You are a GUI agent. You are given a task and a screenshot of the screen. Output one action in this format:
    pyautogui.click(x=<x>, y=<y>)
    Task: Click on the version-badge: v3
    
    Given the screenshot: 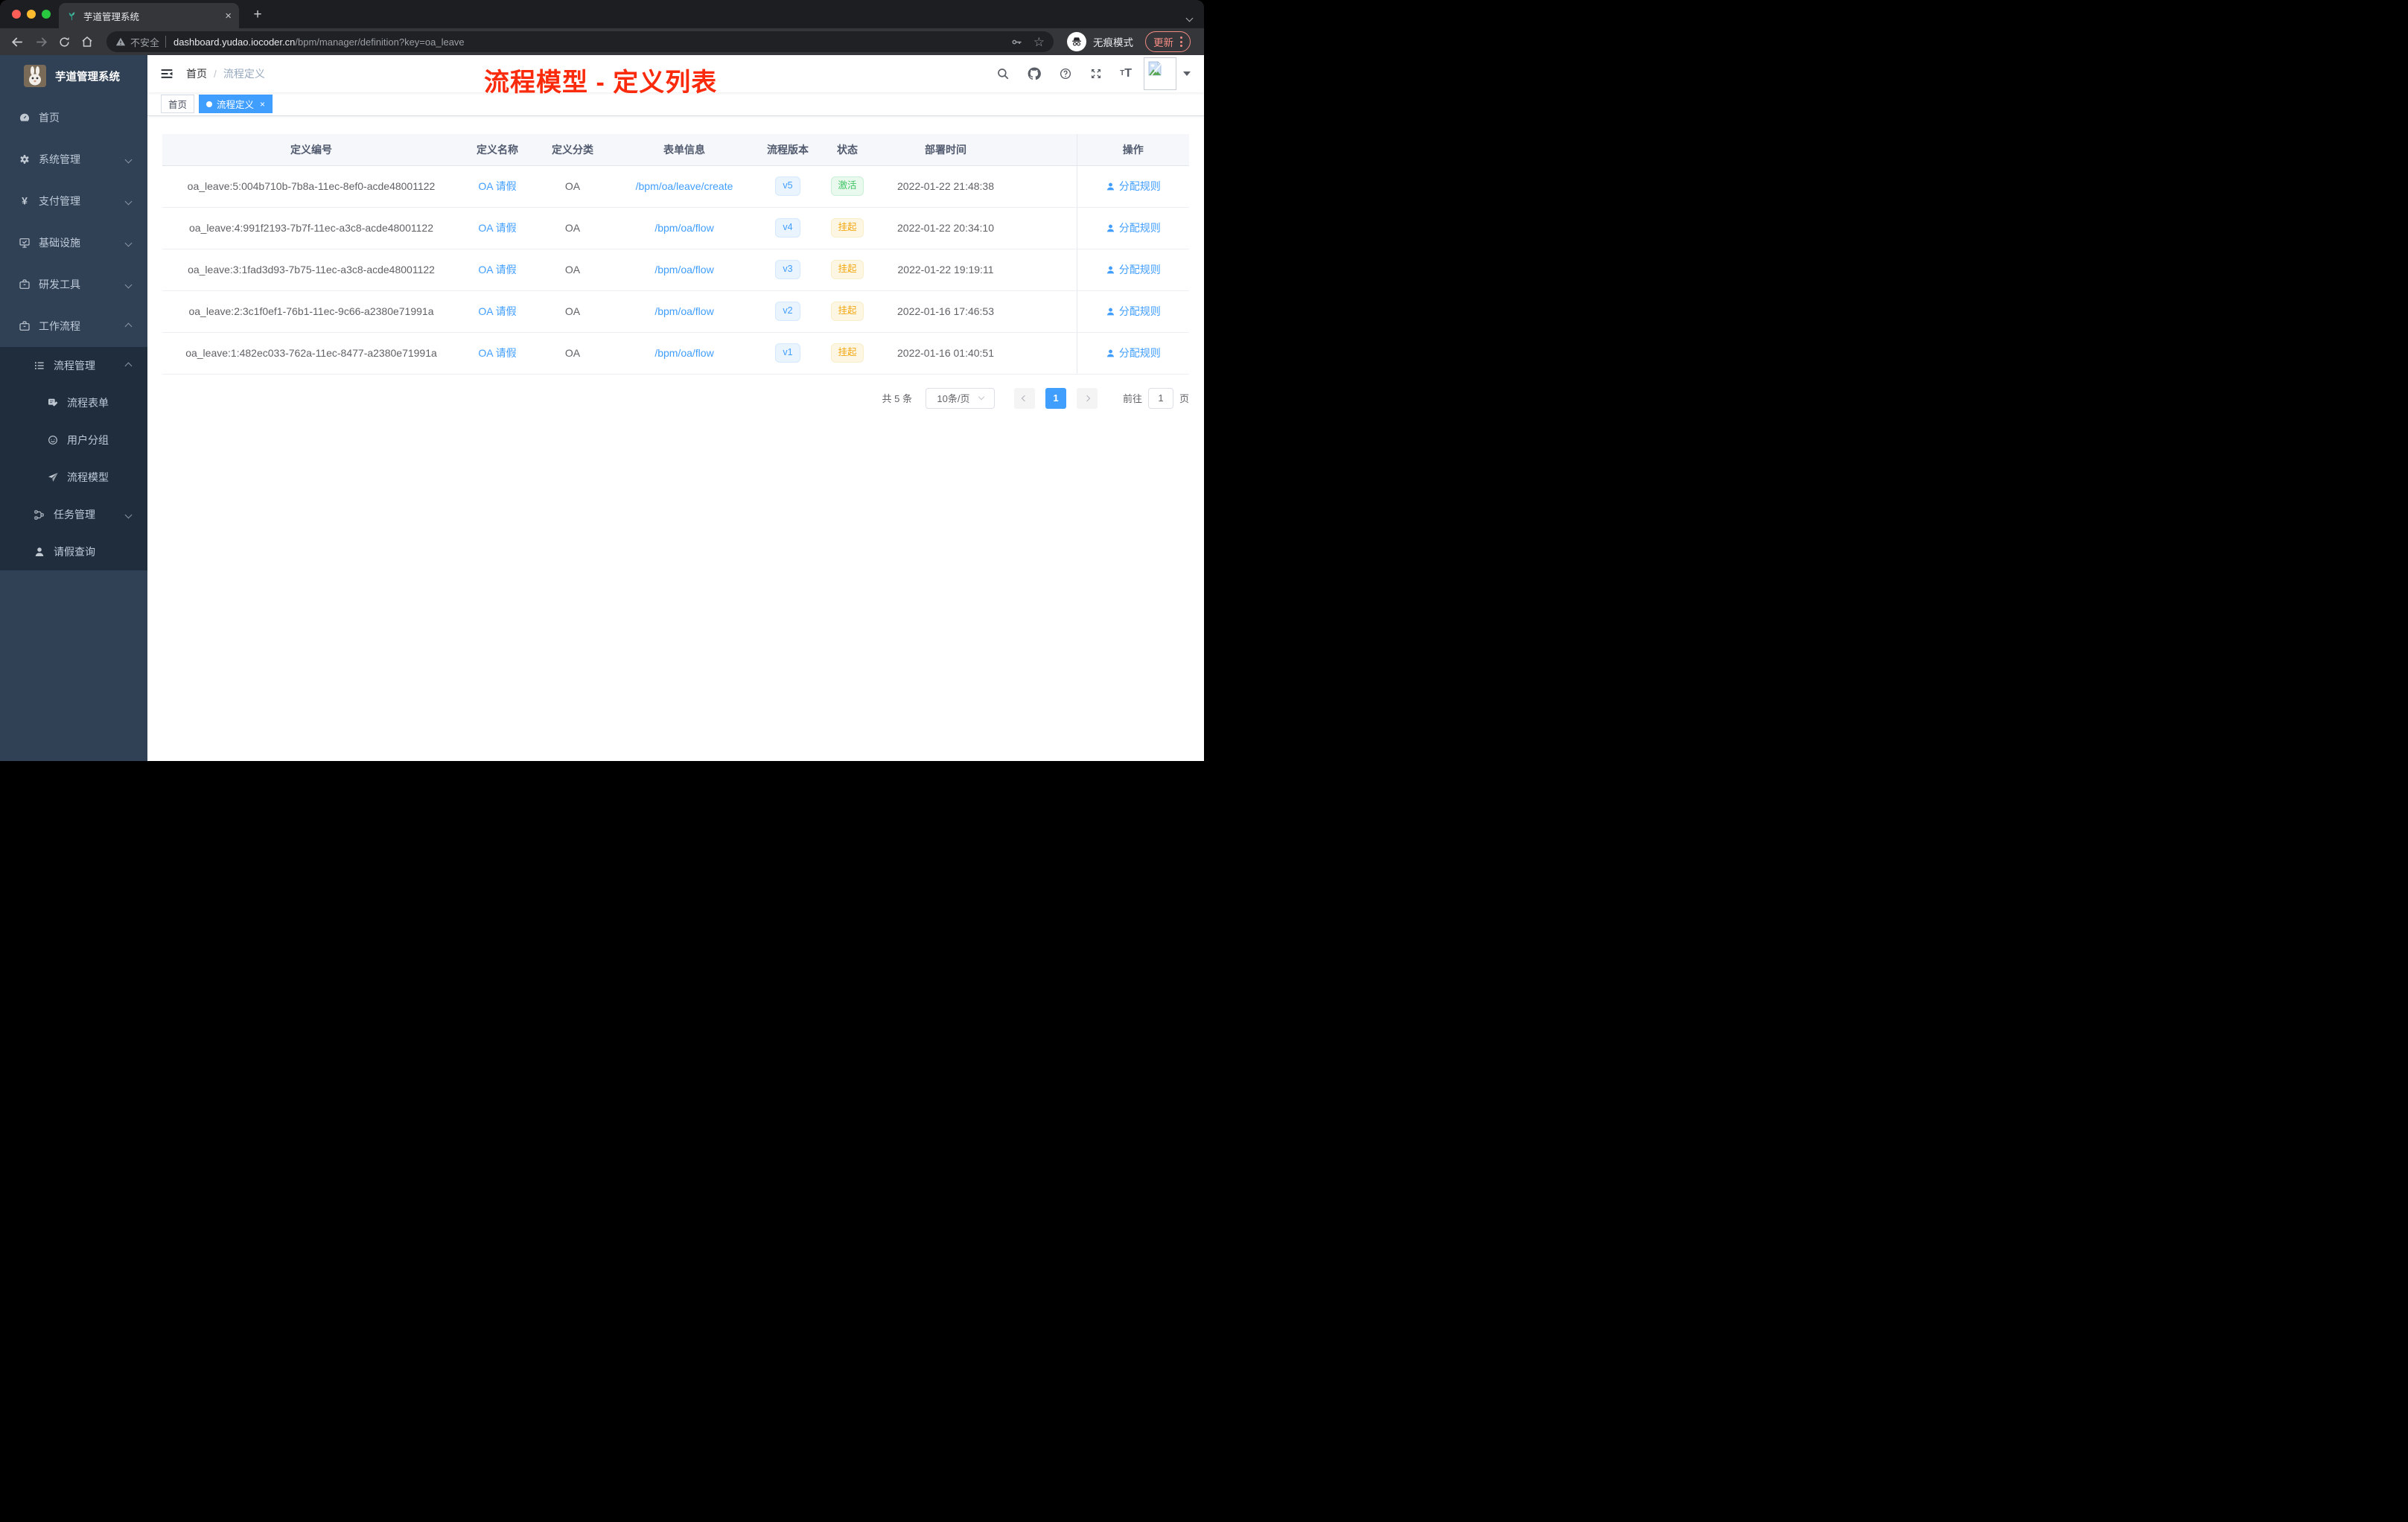 What is the action you would take?
    pyautogui.click(x=787, y=269)
    